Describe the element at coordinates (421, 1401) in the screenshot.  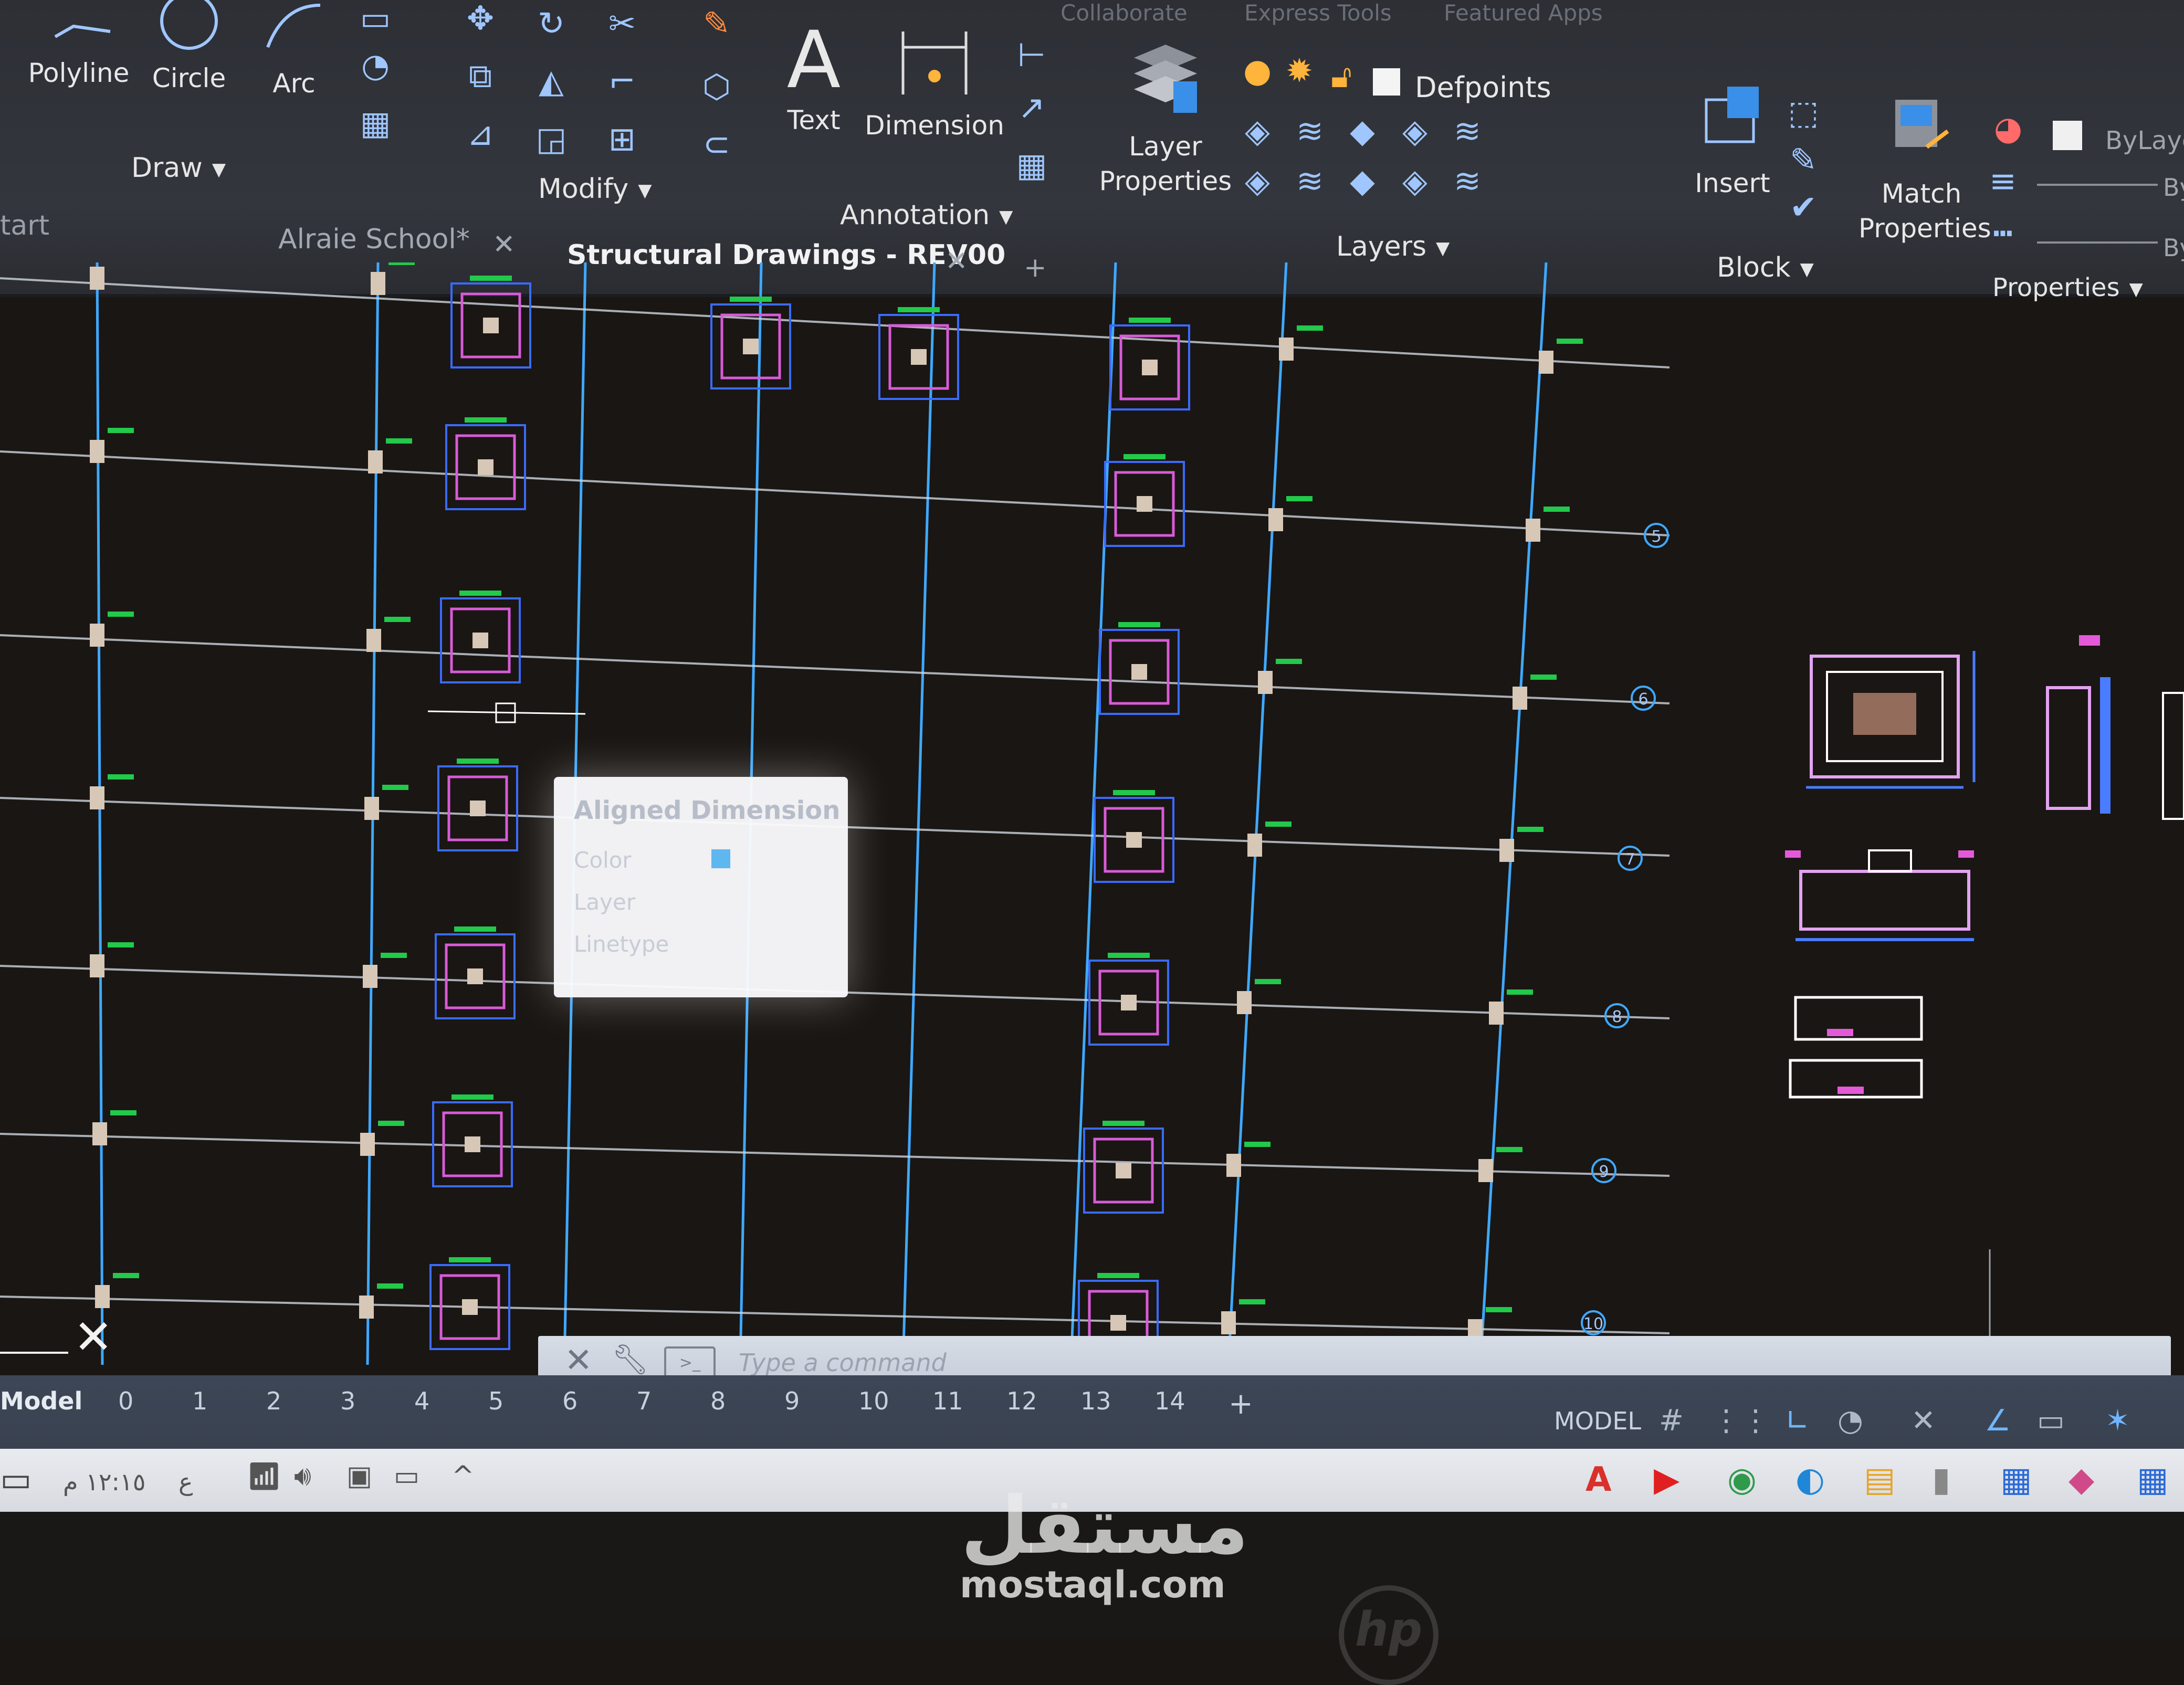
I see `layout-tab-4: 4` at that location.